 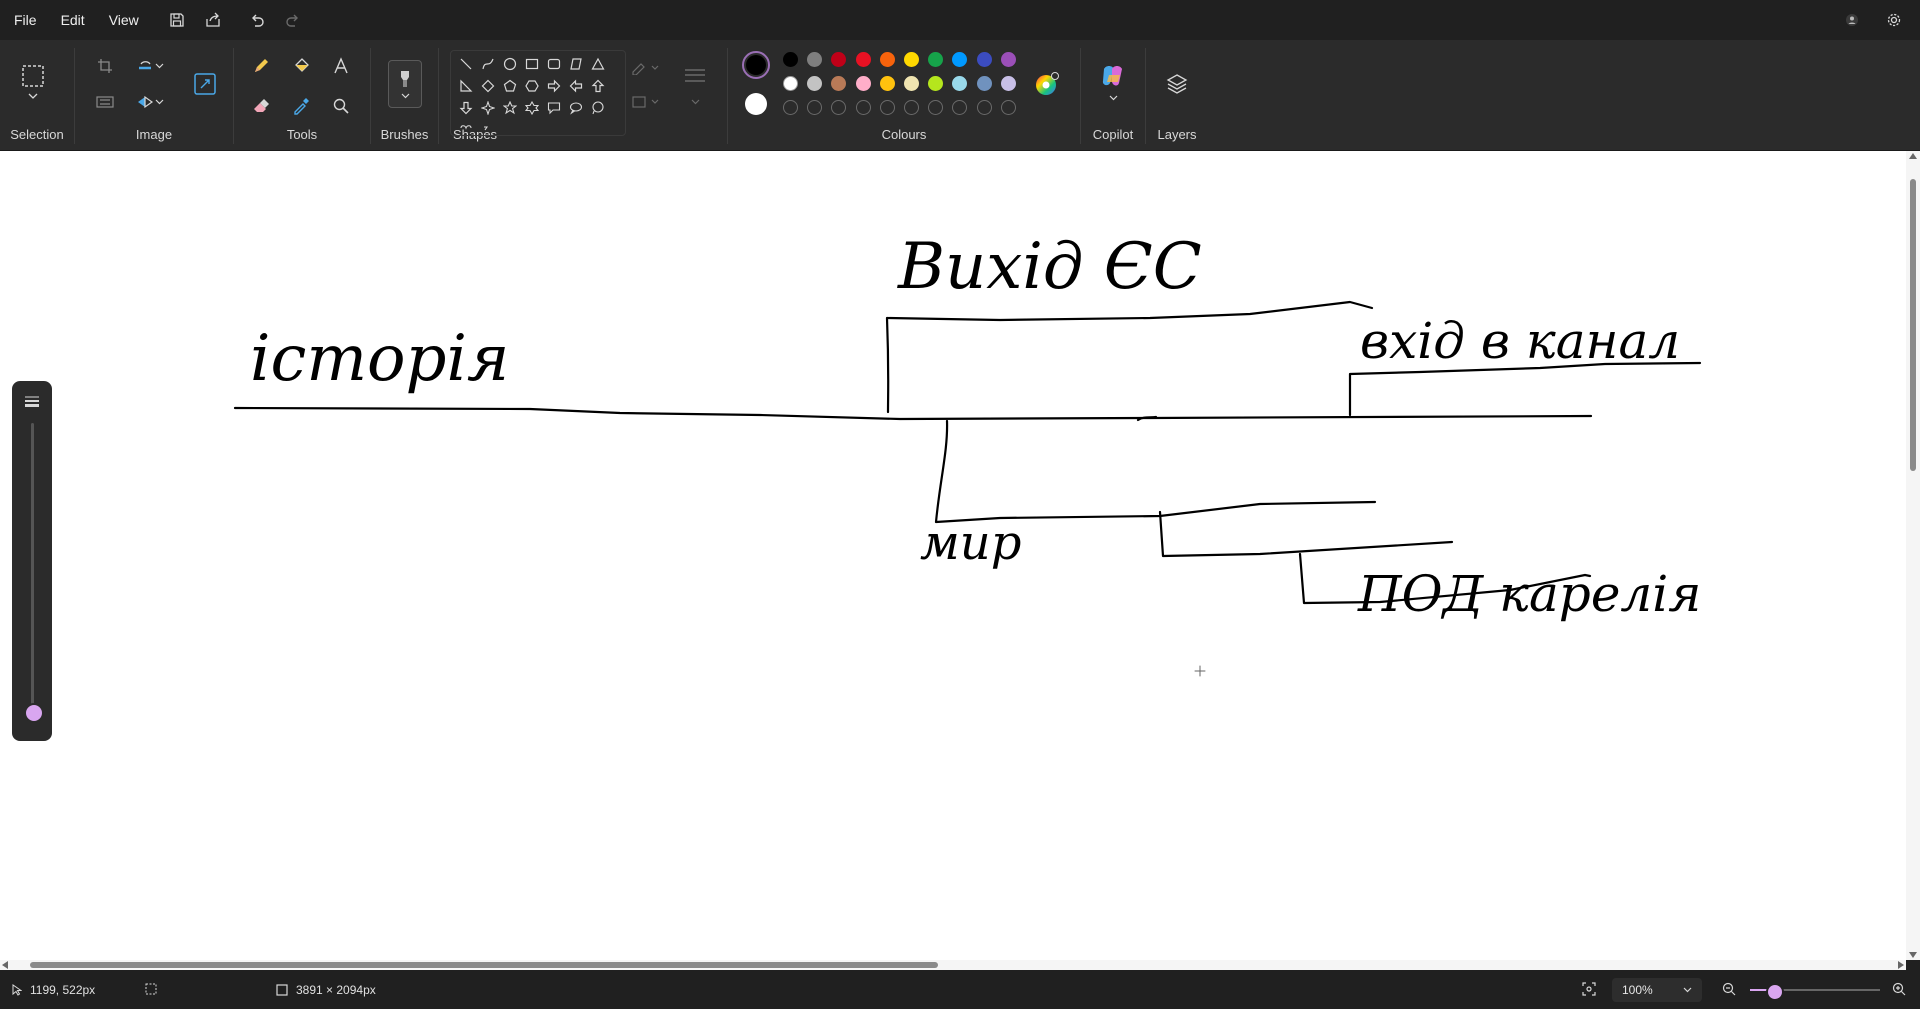 What do you see at coordinates (405, 84) in the screenshot?
I see `brush-selector-button` at bounding box center [405, 84].